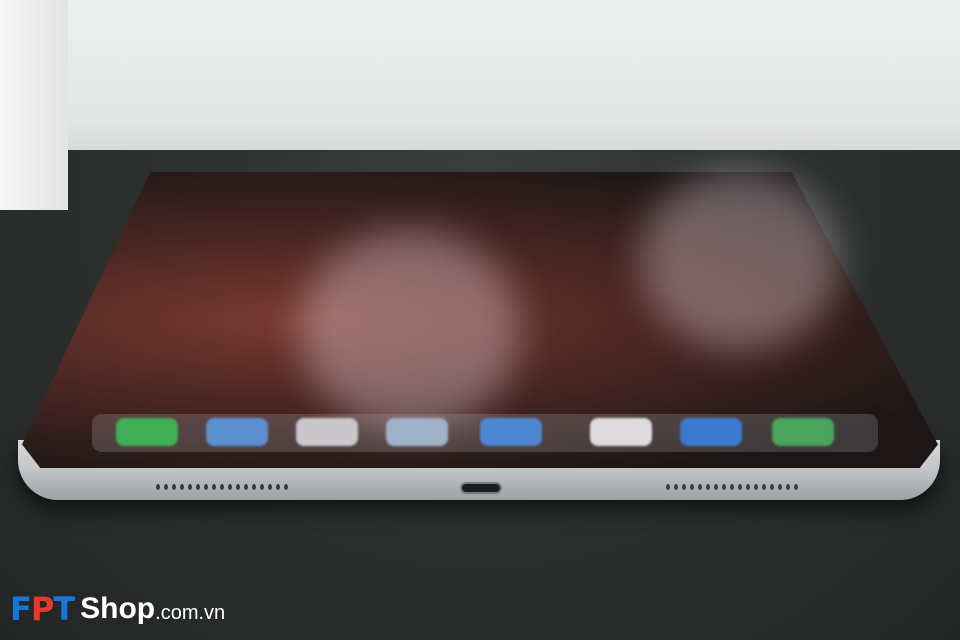 The image size is (960, 640). I want to click on logo-letter-t: T, so click(64, 609).